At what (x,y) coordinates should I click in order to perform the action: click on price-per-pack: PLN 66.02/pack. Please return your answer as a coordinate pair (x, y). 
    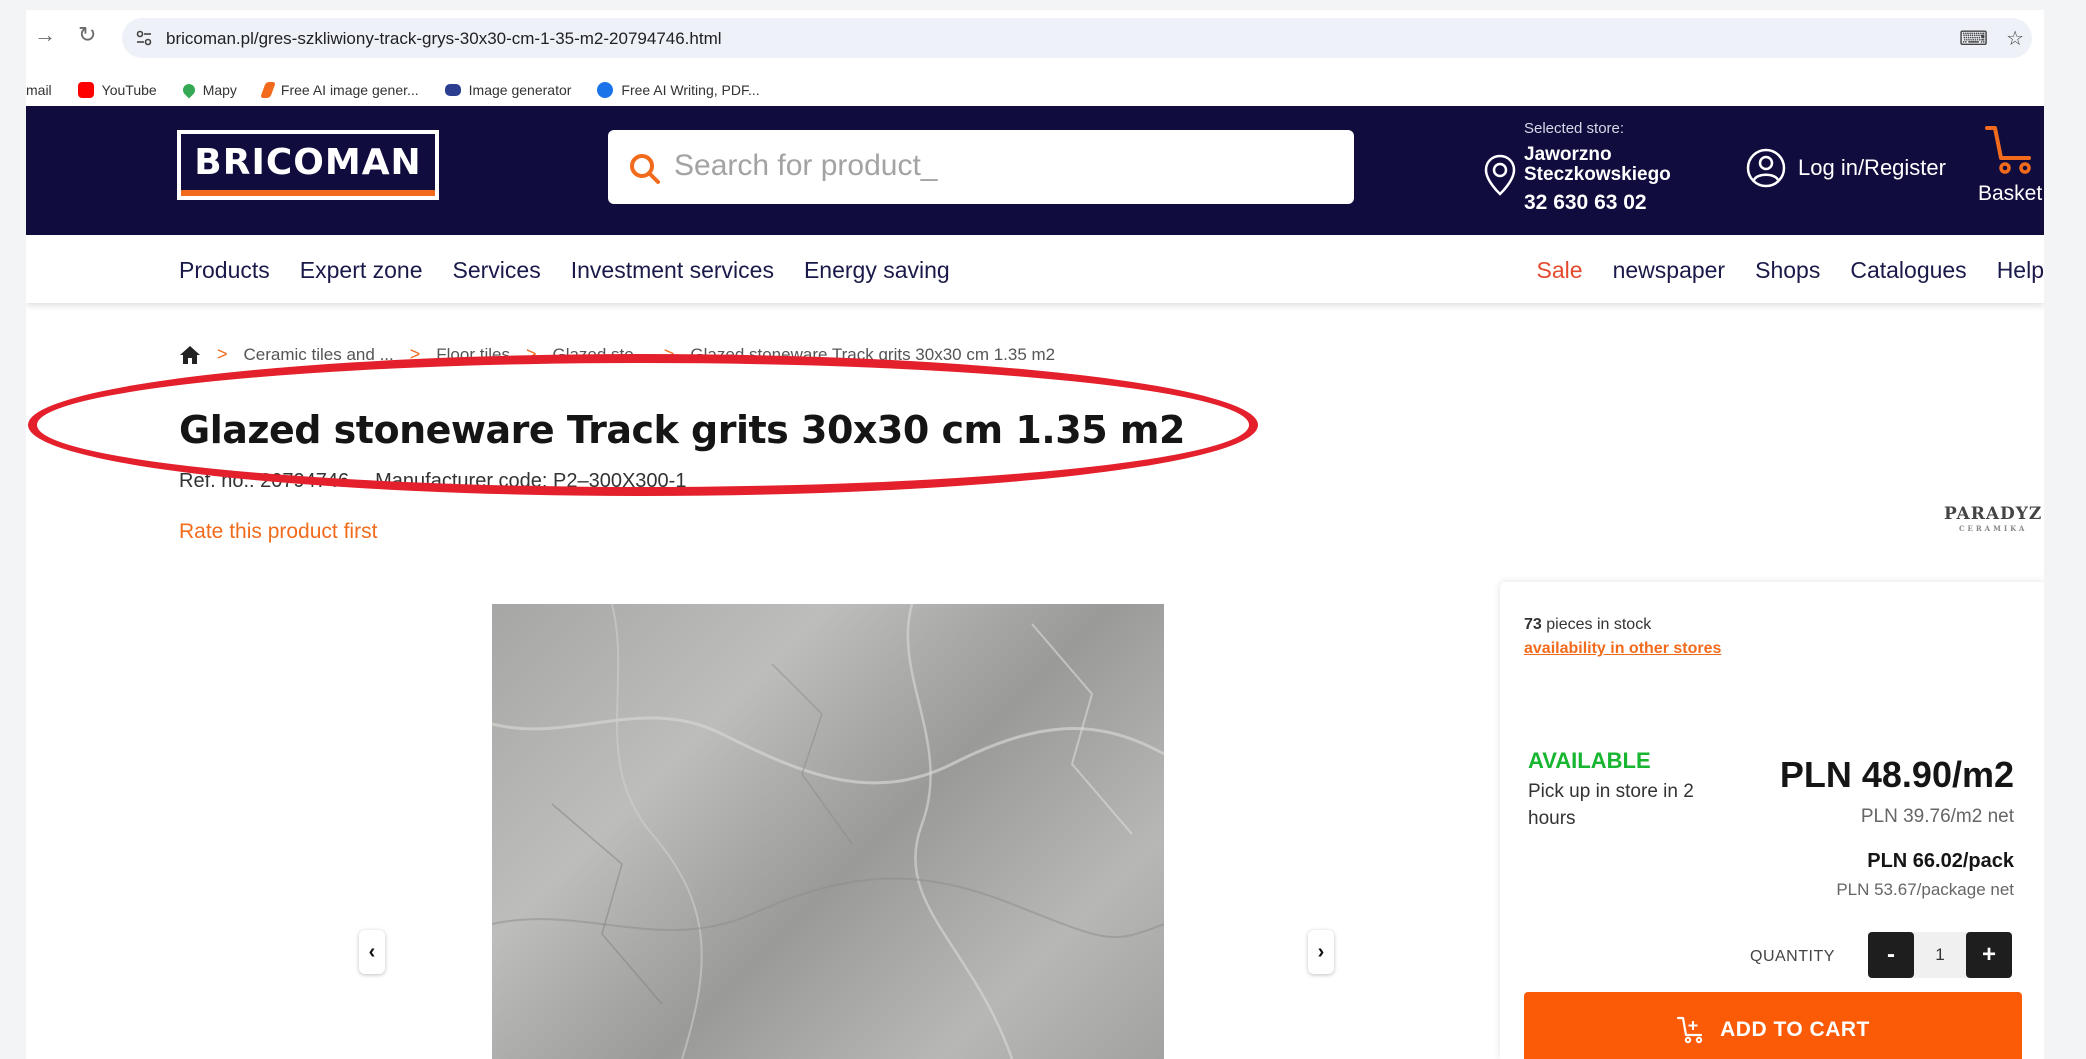
    Looking at the image, I should click on (1940, 861).